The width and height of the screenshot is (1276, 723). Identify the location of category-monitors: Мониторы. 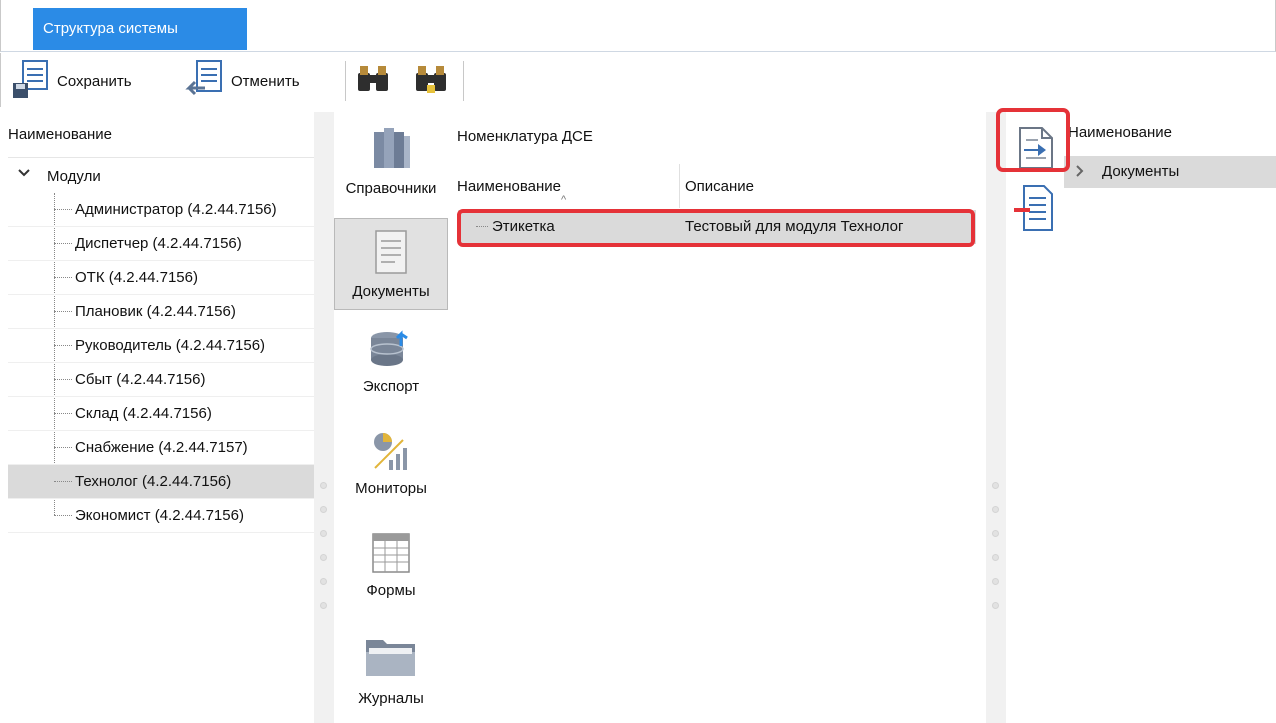
(391, 470).